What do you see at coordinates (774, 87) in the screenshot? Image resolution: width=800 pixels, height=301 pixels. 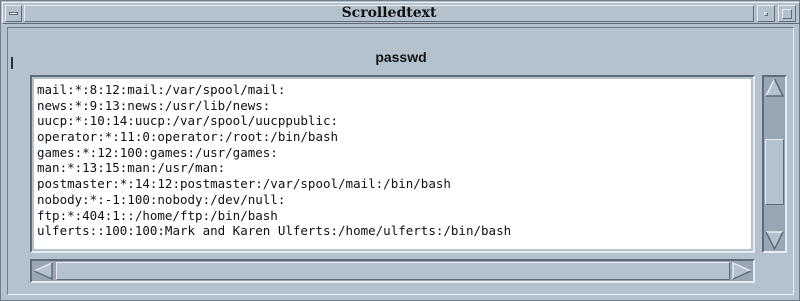 I see `arrow-up-icon` at bounding box center [774, 87].